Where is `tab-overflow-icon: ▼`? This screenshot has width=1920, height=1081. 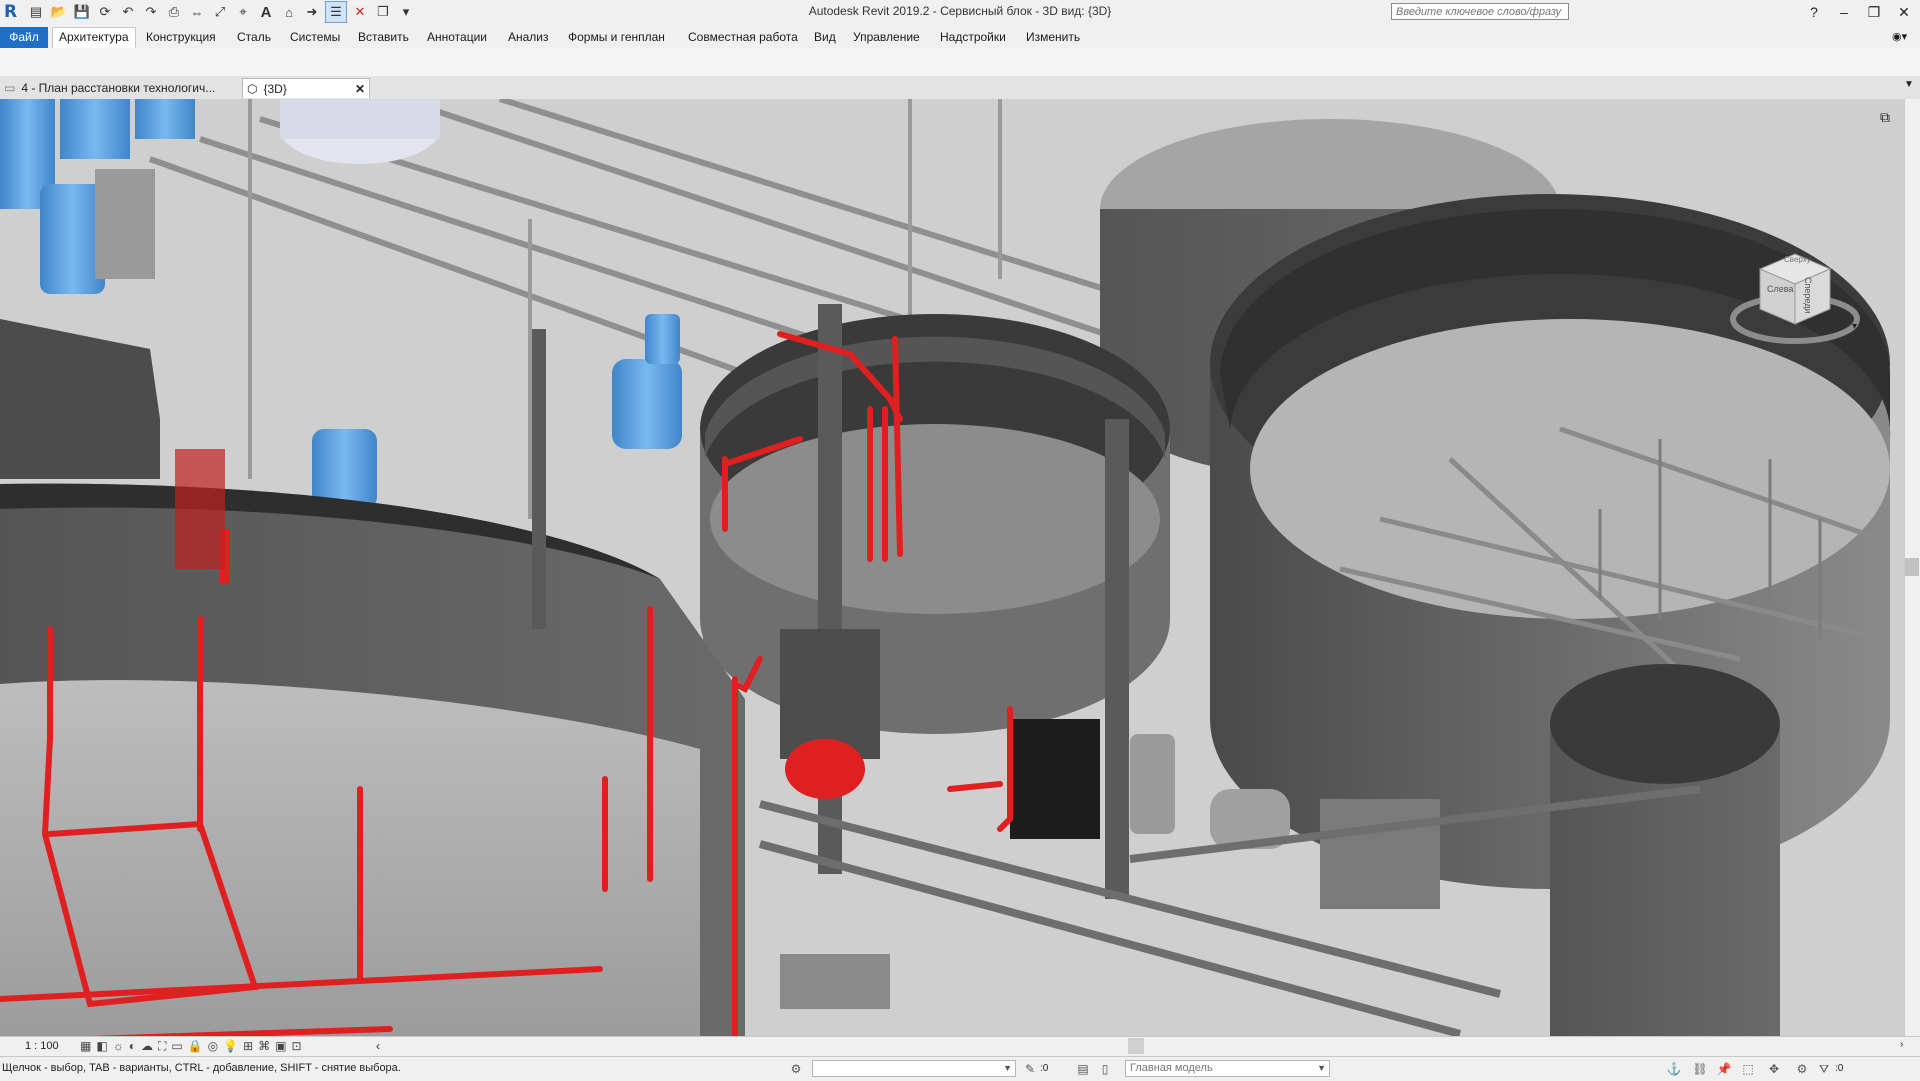
tab-overflow-icon: ▼ is located at coordinates (1909, 84).